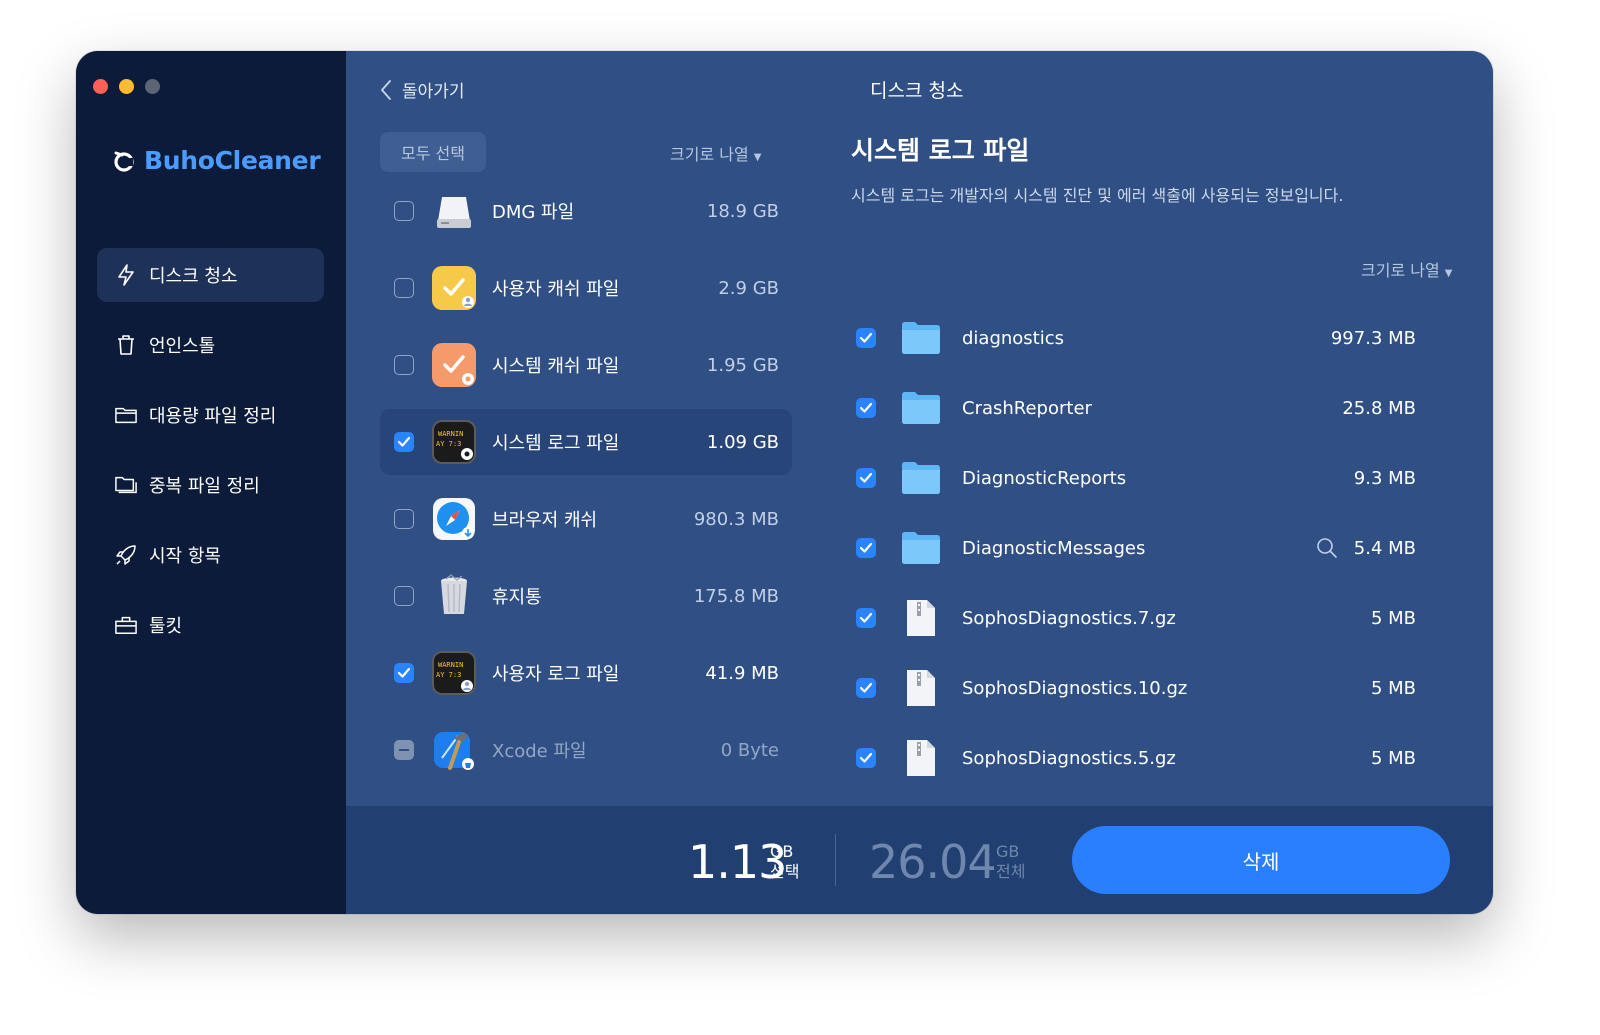 This screenshot has width=1600, height=1035. Describe the element at coordinates (232, 160) in the screenshot. I see `app-name: BuhoCleaner` at that location.